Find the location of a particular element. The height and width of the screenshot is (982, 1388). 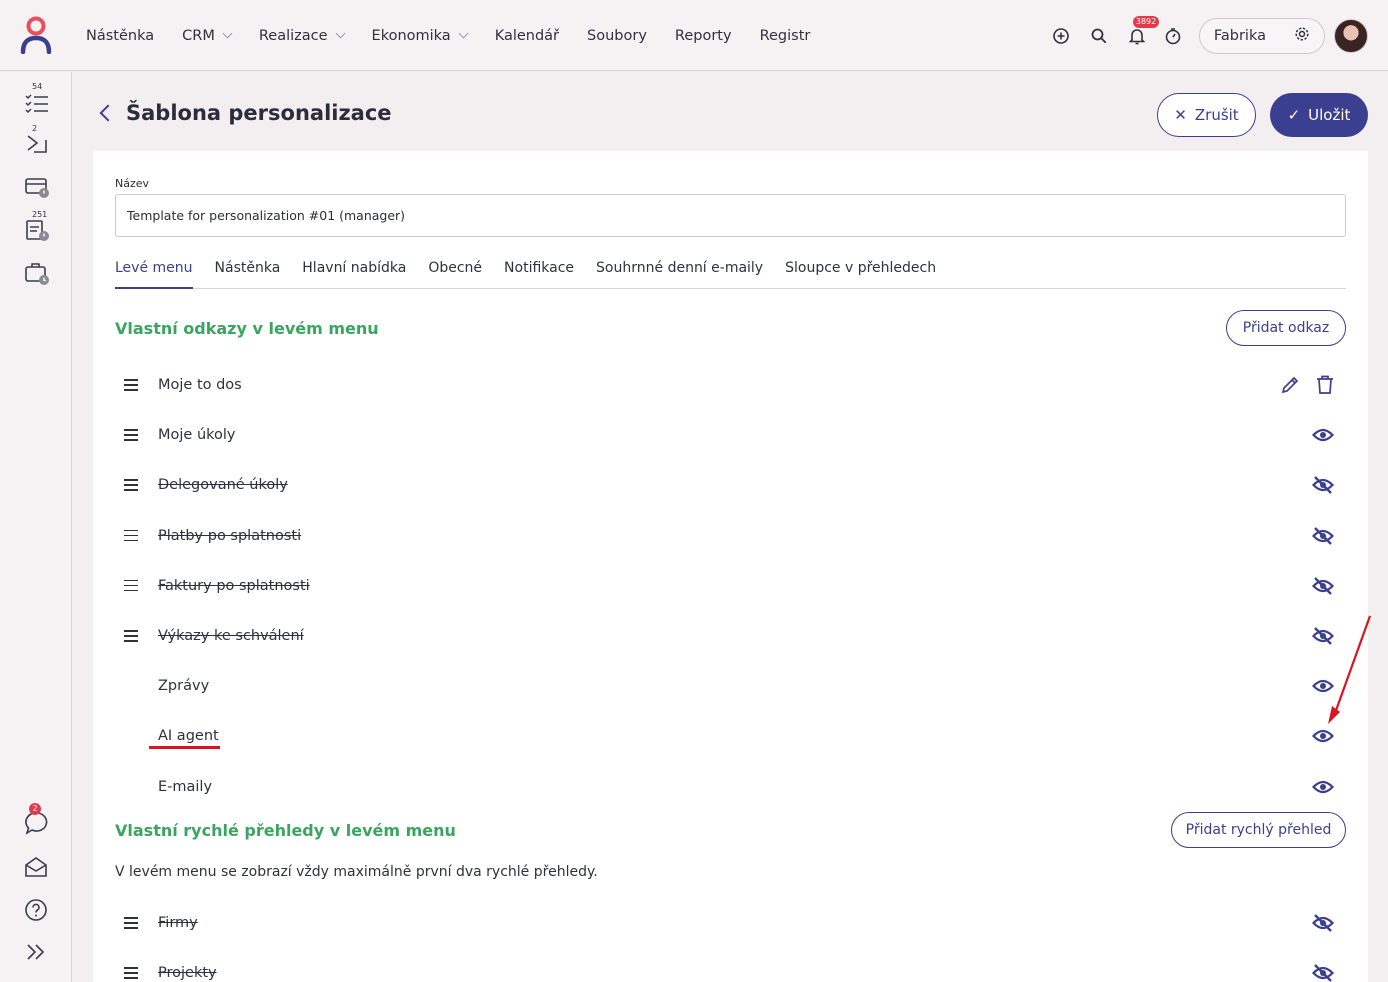

save-button: ✓ Uložit is located at coordinates (1319, 115).